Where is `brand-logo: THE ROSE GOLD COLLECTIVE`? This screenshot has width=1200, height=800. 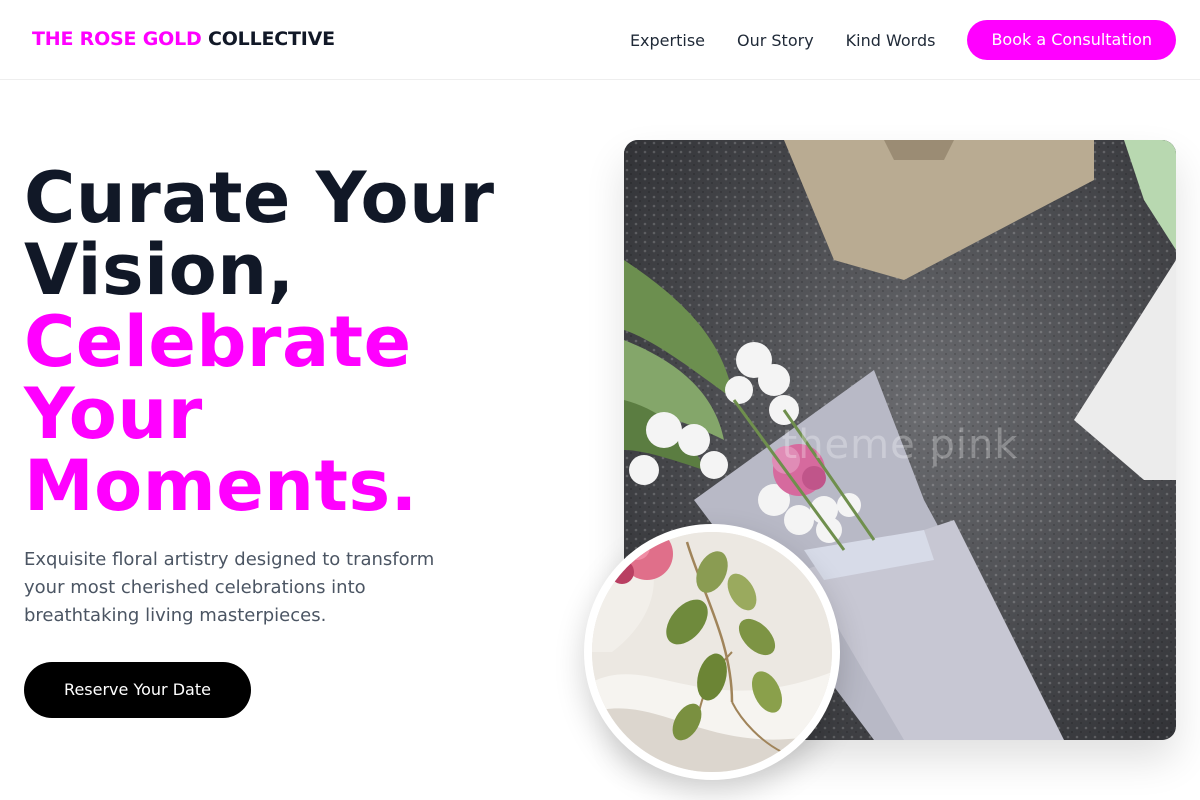
brand-logo: THE ROSE GOLD COLLECTIVE is located at coordinates (183, 39).